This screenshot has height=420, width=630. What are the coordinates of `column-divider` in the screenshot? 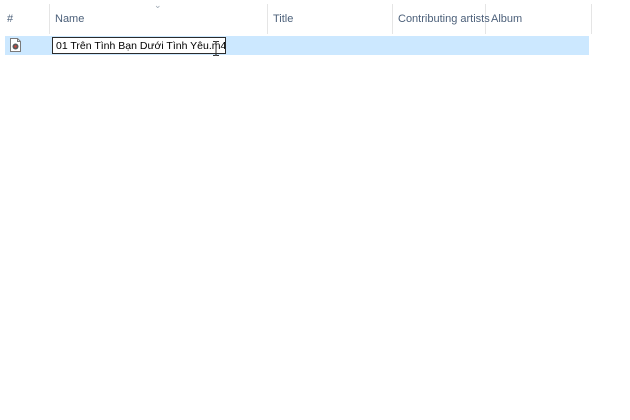 It's located at (591, 19).